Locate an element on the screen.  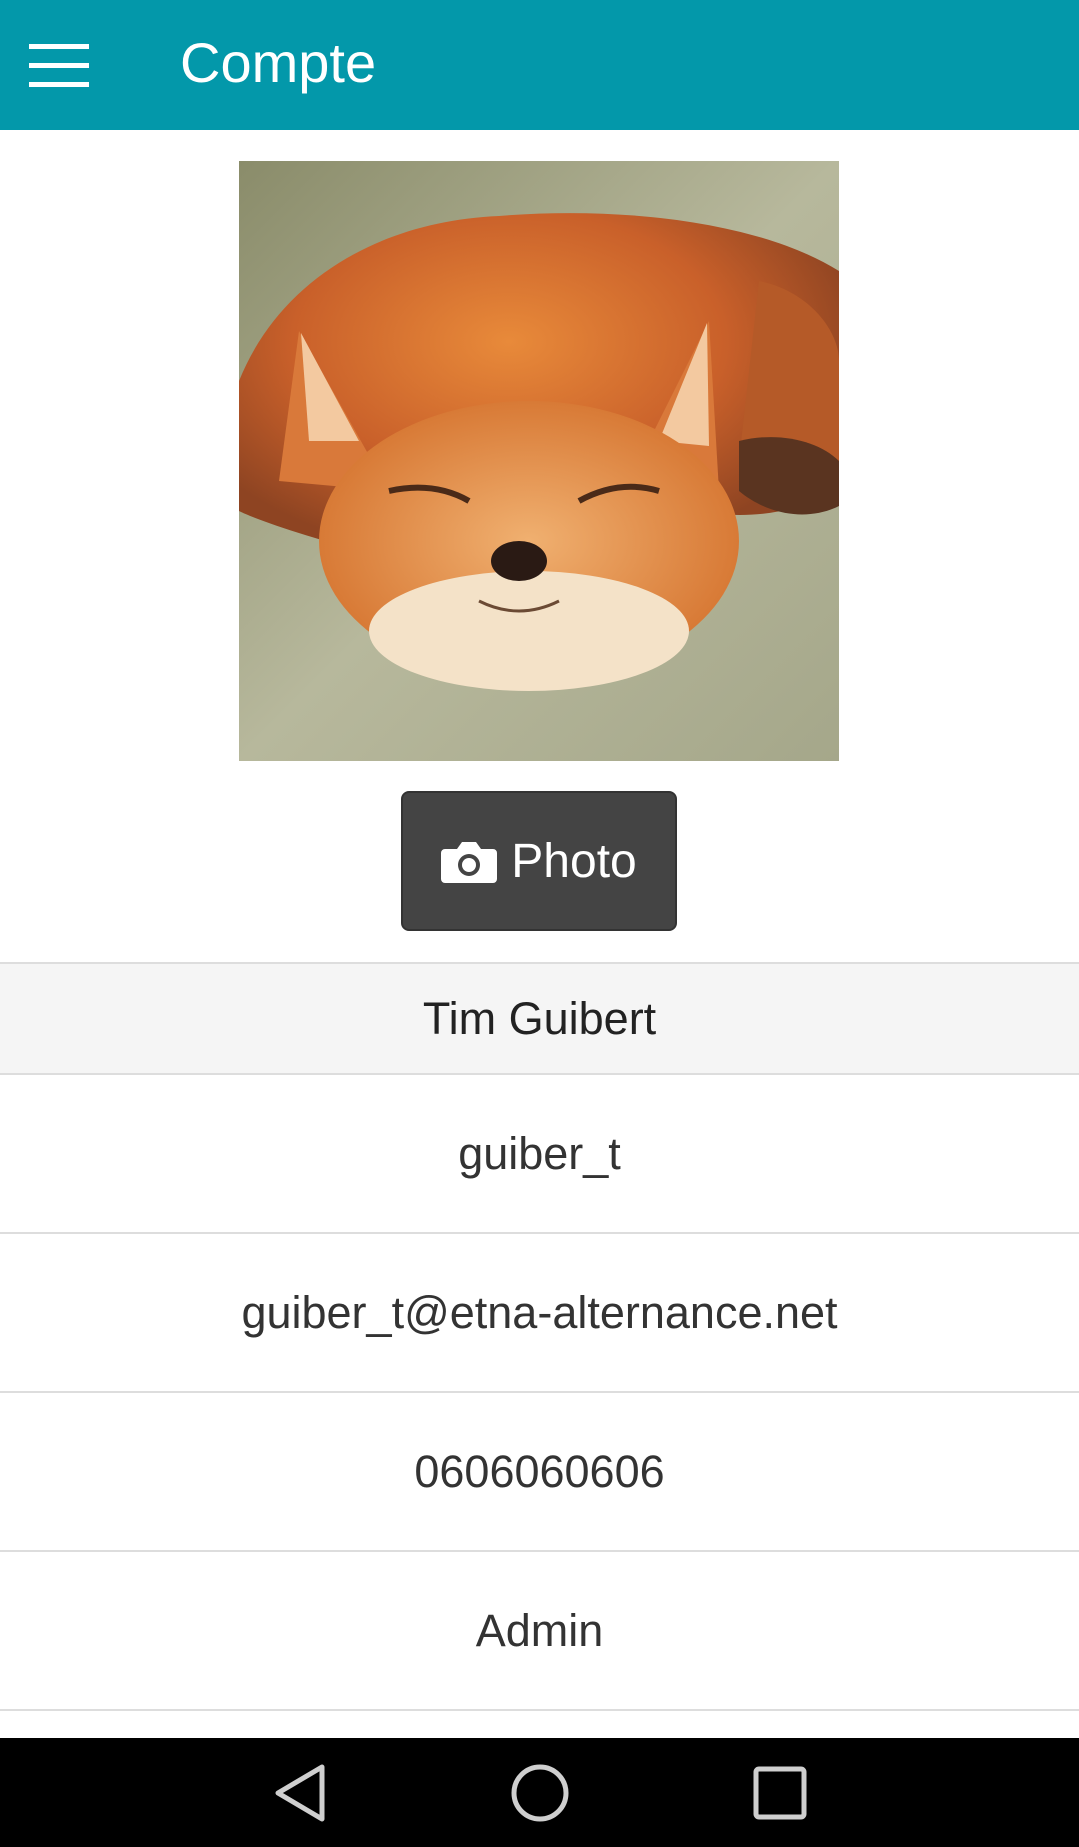
role-field: Admin is located at coordinates (539, 1631).